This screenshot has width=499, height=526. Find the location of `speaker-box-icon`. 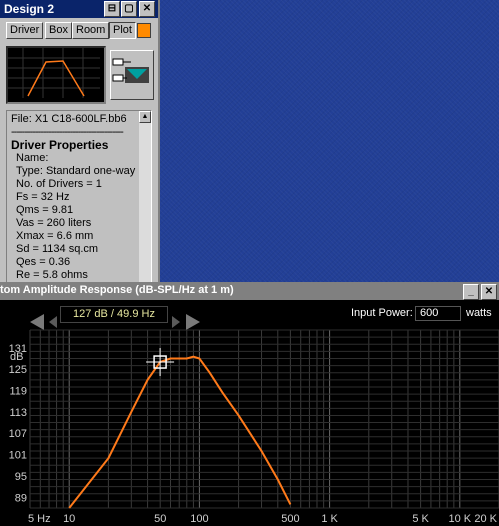

speaker-box-icon is located at coordinates (130, 70).